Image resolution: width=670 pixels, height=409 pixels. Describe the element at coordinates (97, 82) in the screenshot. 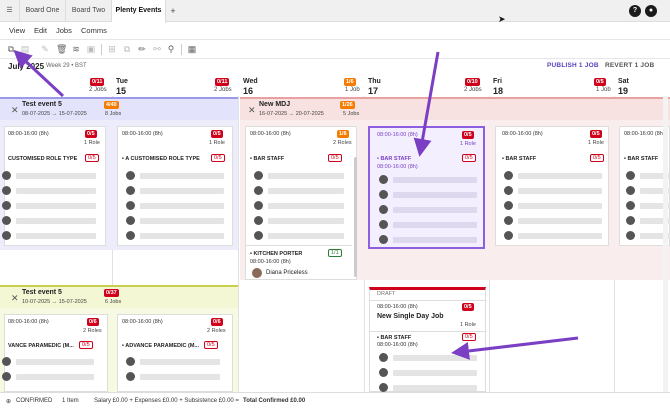

I see `day-ratio-badge: 0/11` at that location.